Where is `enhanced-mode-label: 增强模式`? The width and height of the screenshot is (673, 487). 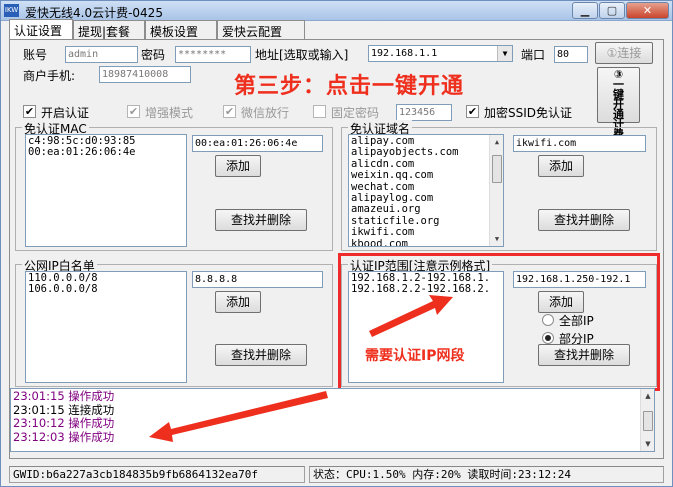 enhanced-mode-label: 增强模式 is located at coordinates (169, 113).